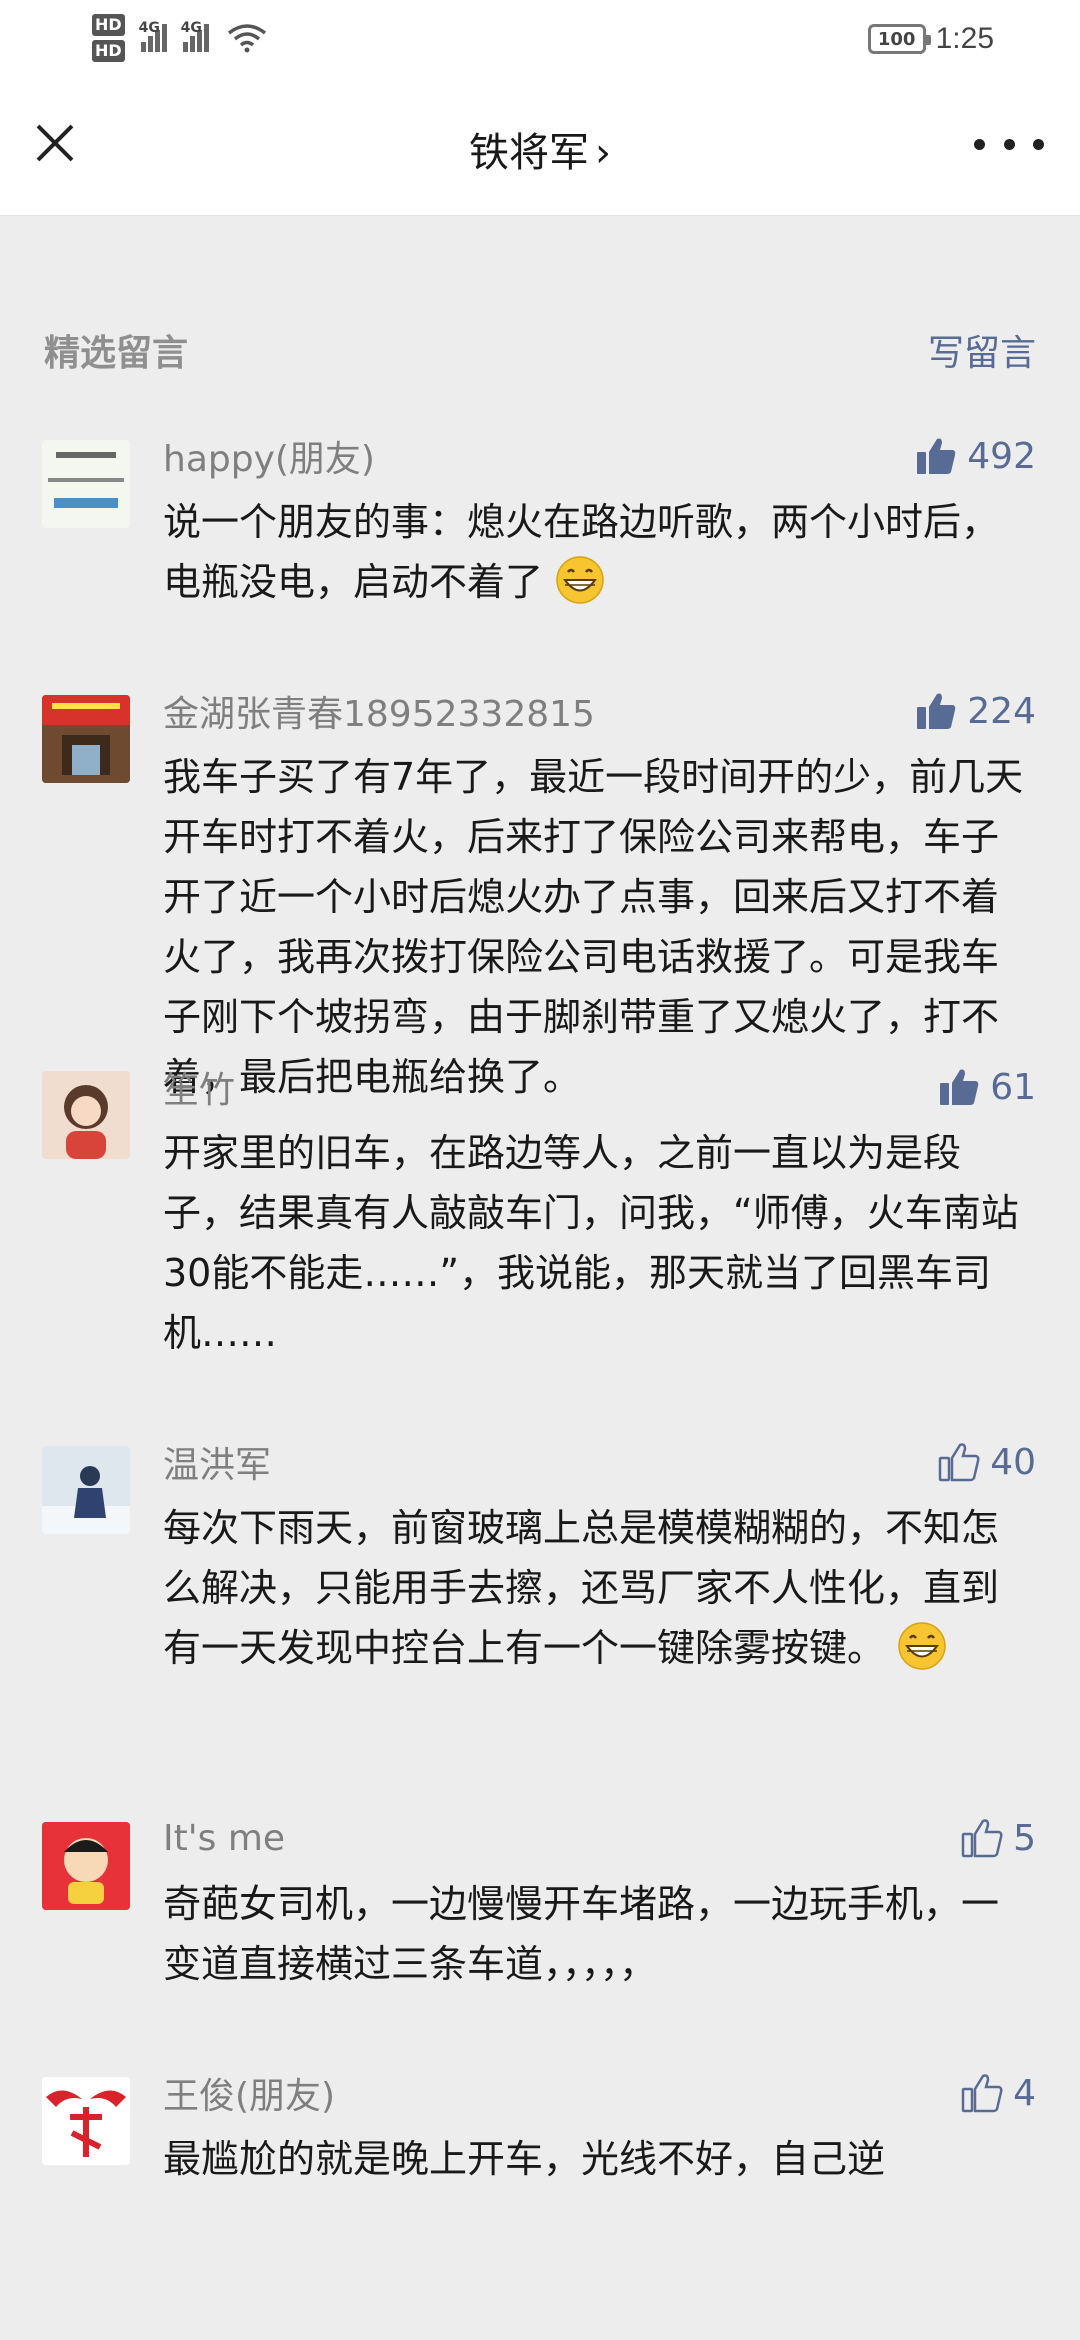  I want to click on comment-text: 奇葩女司机，一边慢慢开车堵路，一边玩手机，一变道直接横过三条车道，，，，，, so click(599, 1934).